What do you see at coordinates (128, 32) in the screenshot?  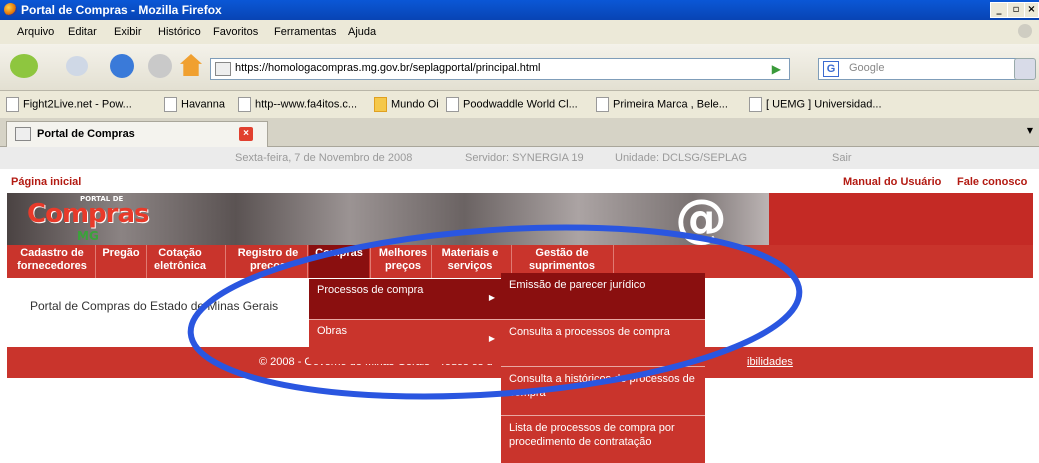 I see `menu-exibir: Exibir` at bounding box center [128, 32].